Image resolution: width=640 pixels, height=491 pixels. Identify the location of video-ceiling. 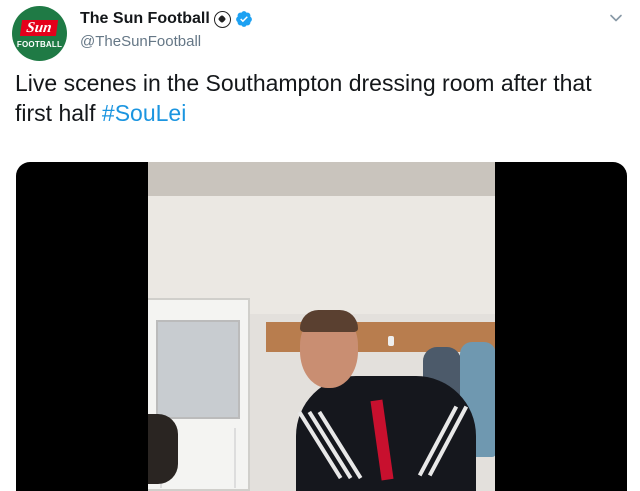
(321, 179).